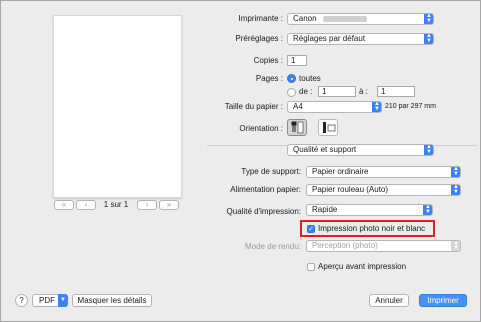  I want to click on pdf-dropdown-arrow-icon: ▼, so click(63, 300).